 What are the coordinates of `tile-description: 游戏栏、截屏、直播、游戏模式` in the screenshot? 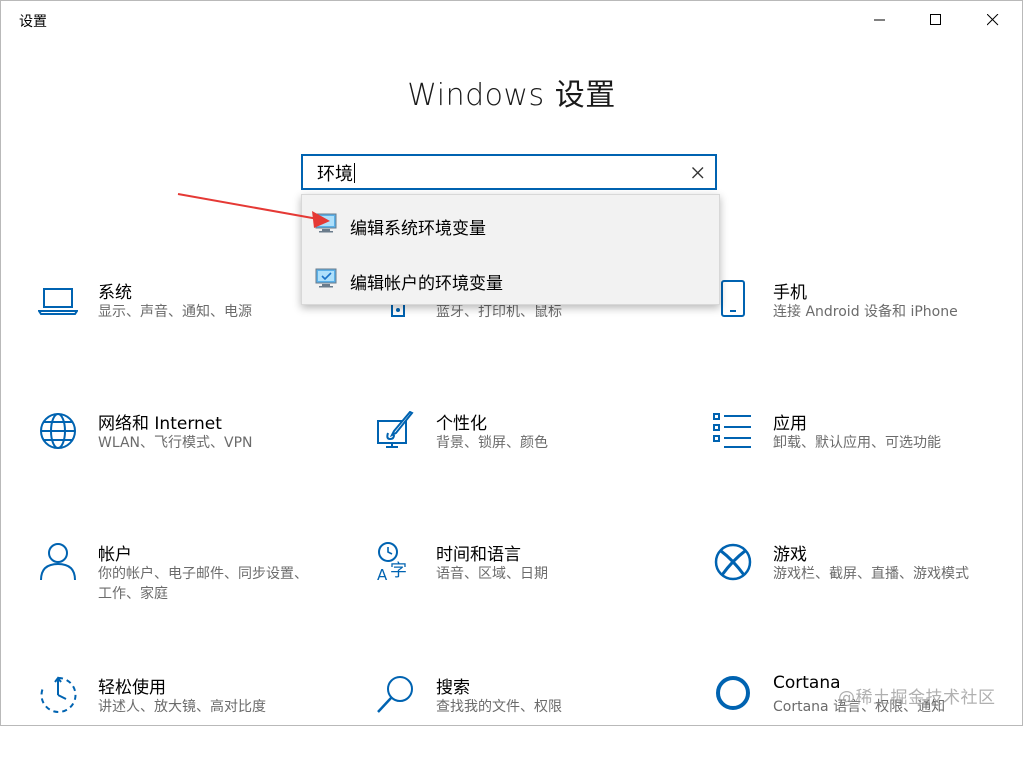 It's located at (871, 574).